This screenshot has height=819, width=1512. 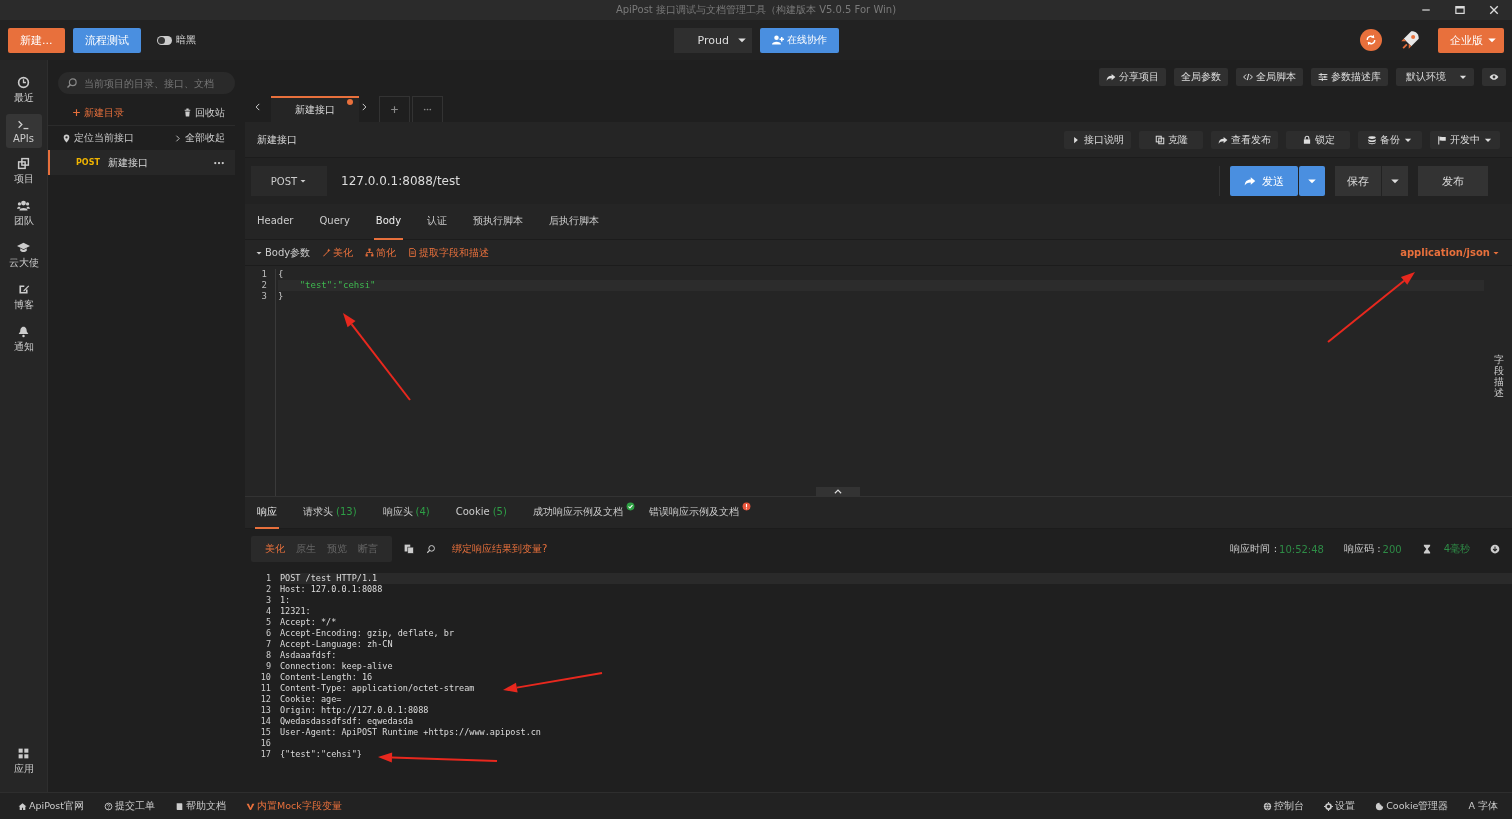 What do you see at coordinates (23, 131) in the screenshot?
I see `rail-item: APIs` at bounding box center [23, 131].